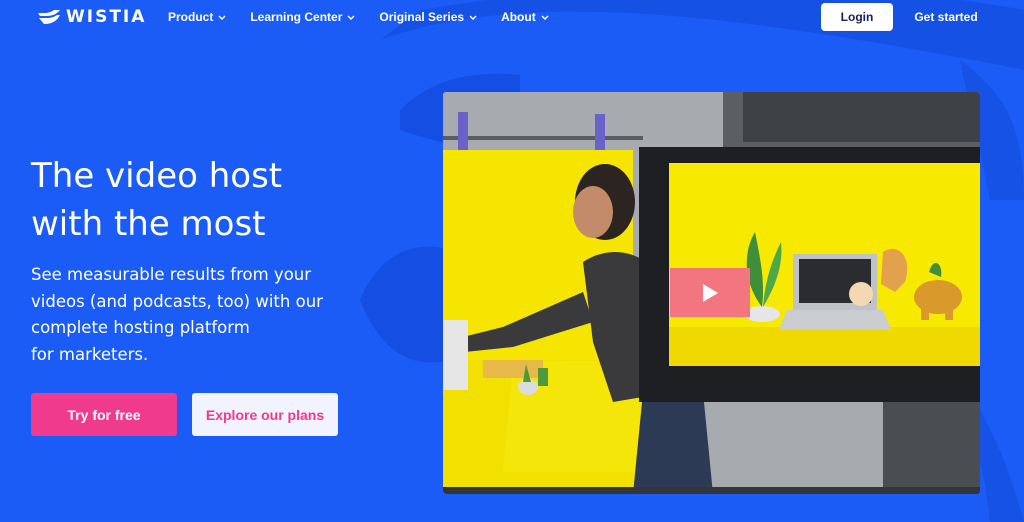 This screenshot has height=522, width=1024. I want to click on nav-item-label: Learning Center, so click(296, 17).